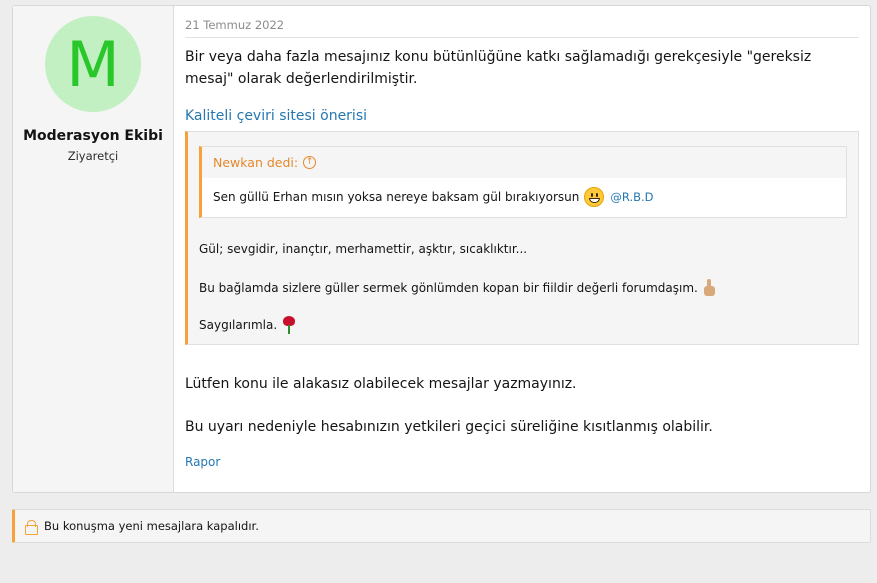 Image resolution: width=877 pixels, height=583 pixels. Describe the element at coordinates (523, 325) in the screenshot. I see `outer-quote-line-3: Saygılarımla.` at that location.